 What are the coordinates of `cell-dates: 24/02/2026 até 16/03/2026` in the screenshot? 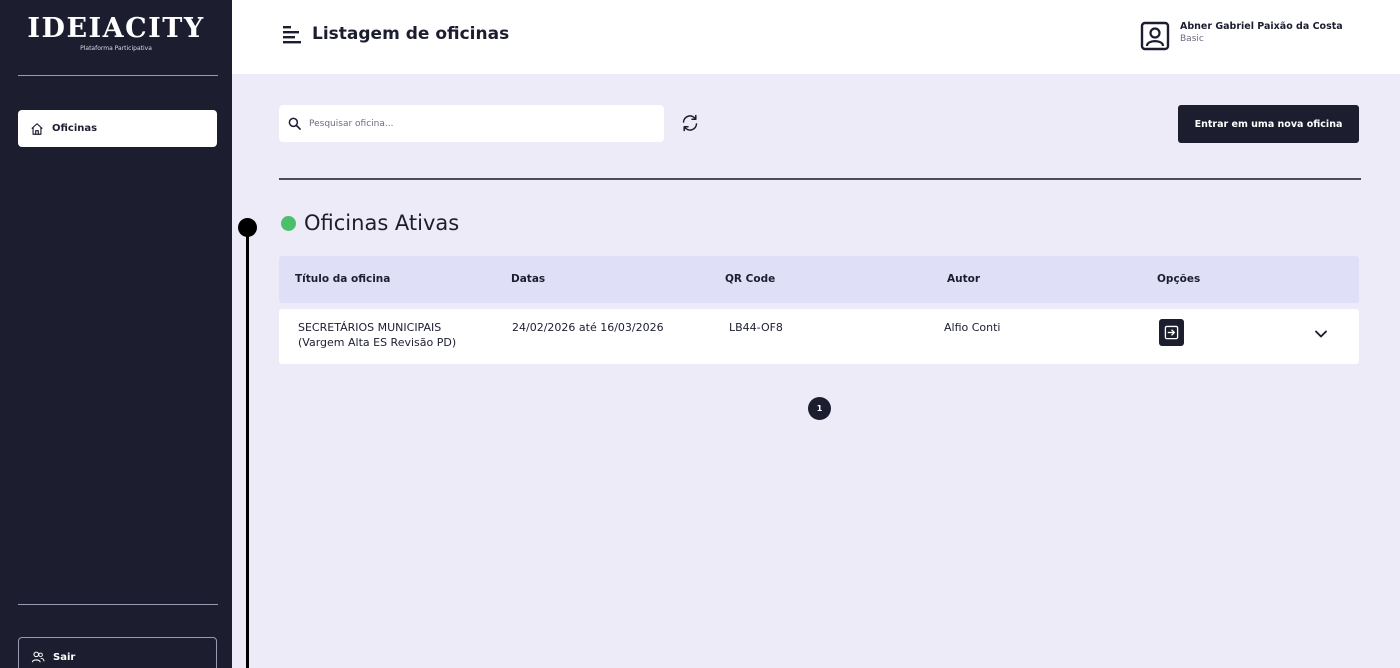 It's located at (588, 327).